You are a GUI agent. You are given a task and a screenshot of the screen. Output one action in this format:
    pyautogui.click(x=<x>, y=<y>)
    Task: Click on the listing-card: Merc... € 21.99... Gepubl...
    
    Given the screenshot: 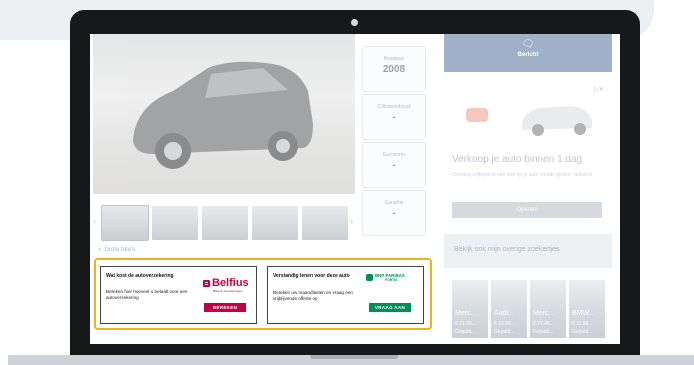 What is the action you would take?
    pyautogui.click(x=470, y=309)
    